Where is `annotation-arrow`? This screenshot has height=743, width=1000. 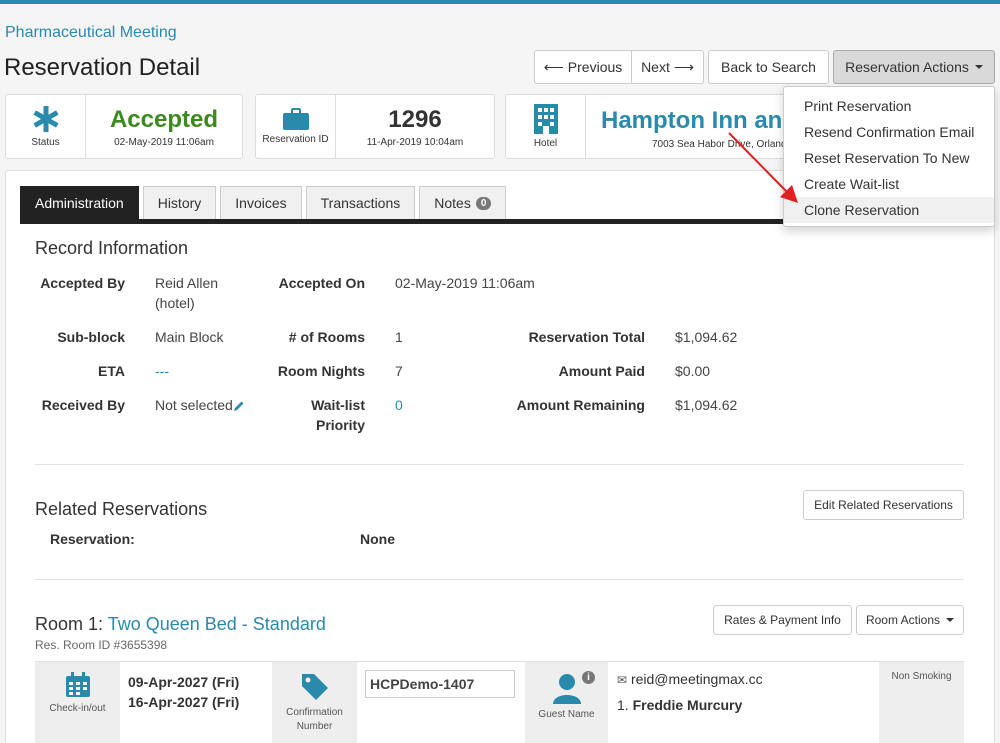
annotation-arrow is located at coordinates (763, 167).